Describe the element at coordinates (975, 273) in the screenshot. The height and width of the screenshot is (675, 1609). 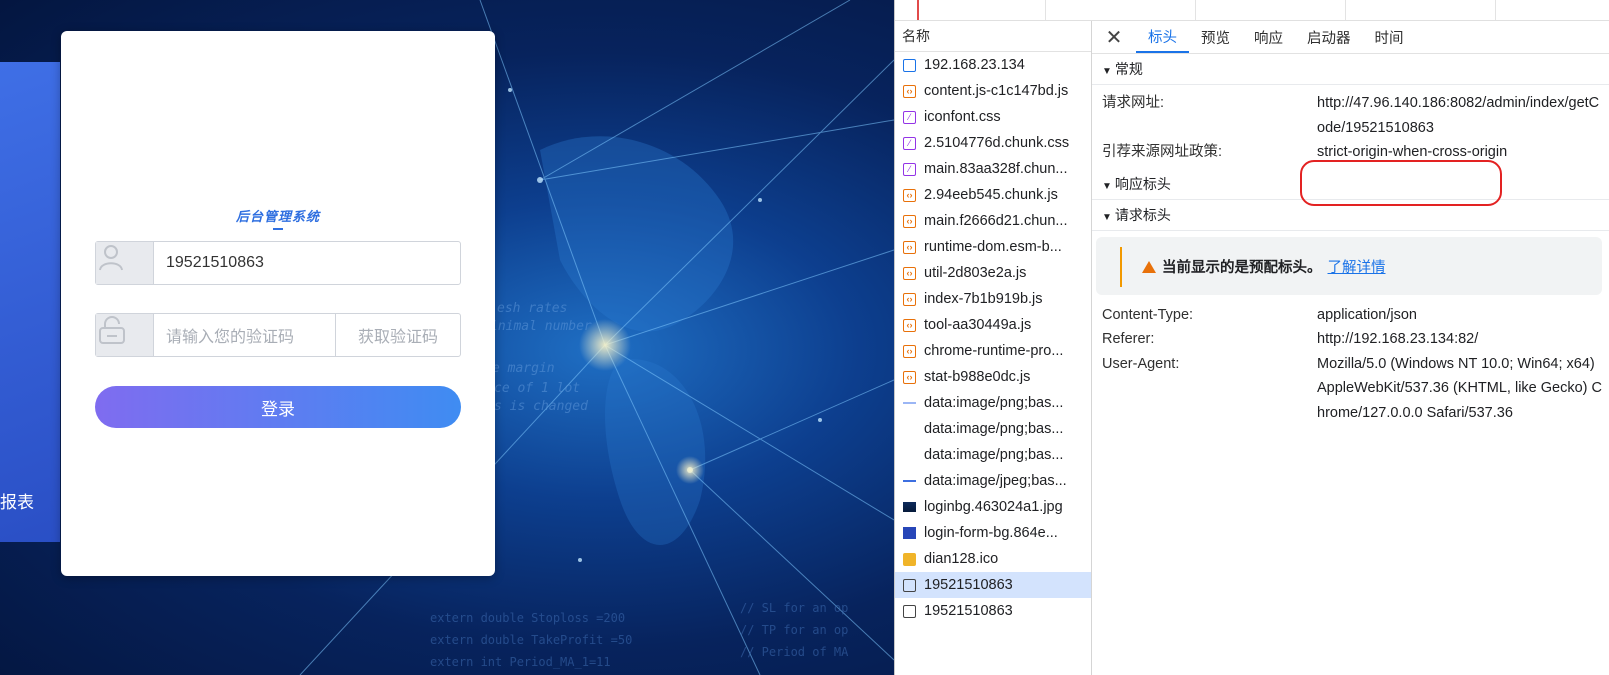
I see `request-name: util-2d803e2a.js` at that location.